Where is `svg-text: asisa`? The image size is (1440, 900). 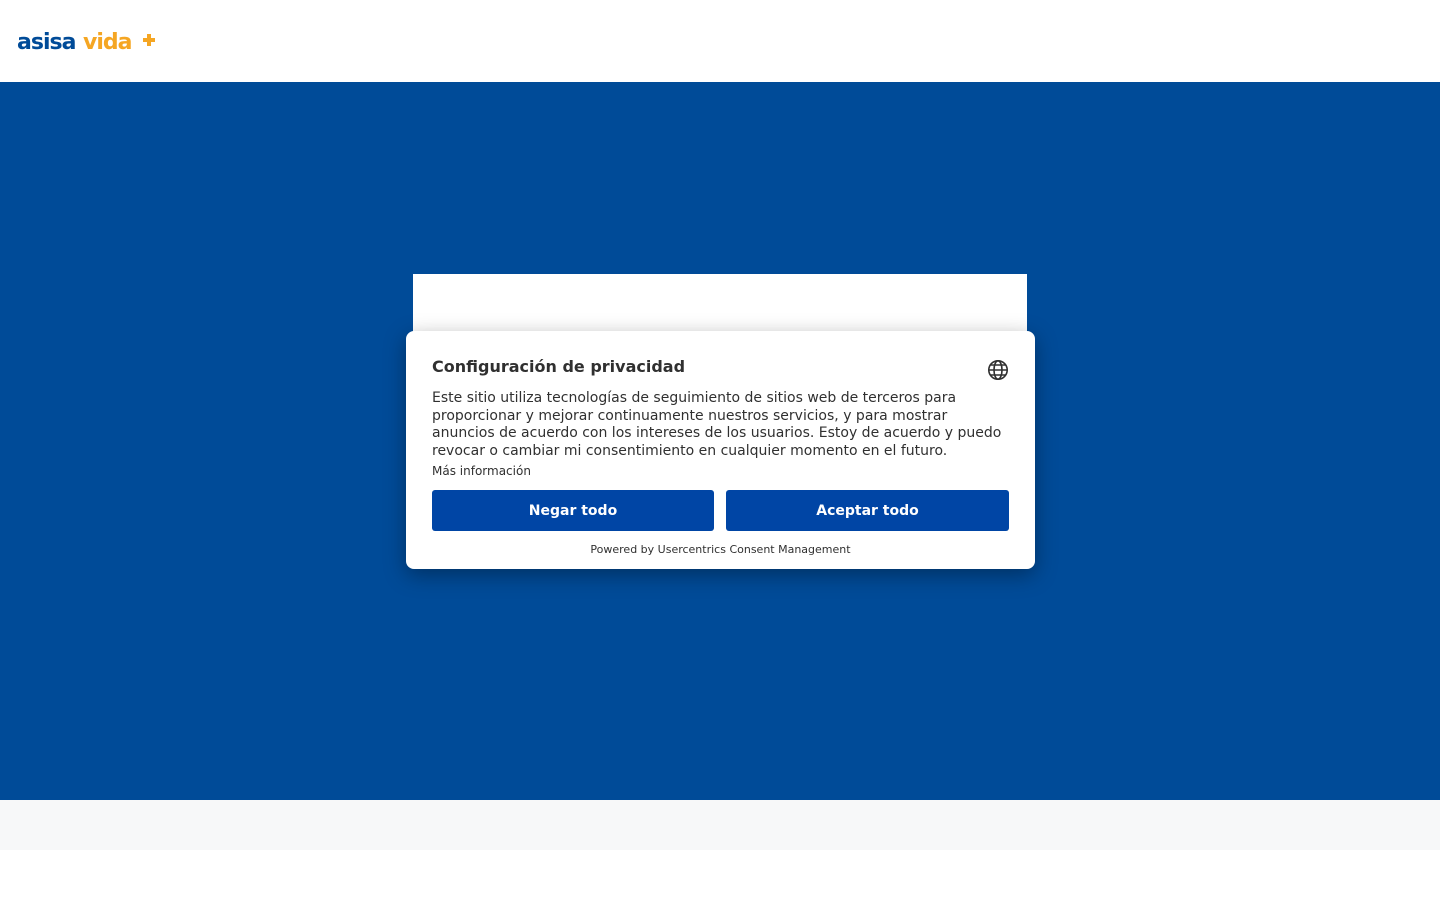
svg-text: asisa is located at coordinates (46, 42).